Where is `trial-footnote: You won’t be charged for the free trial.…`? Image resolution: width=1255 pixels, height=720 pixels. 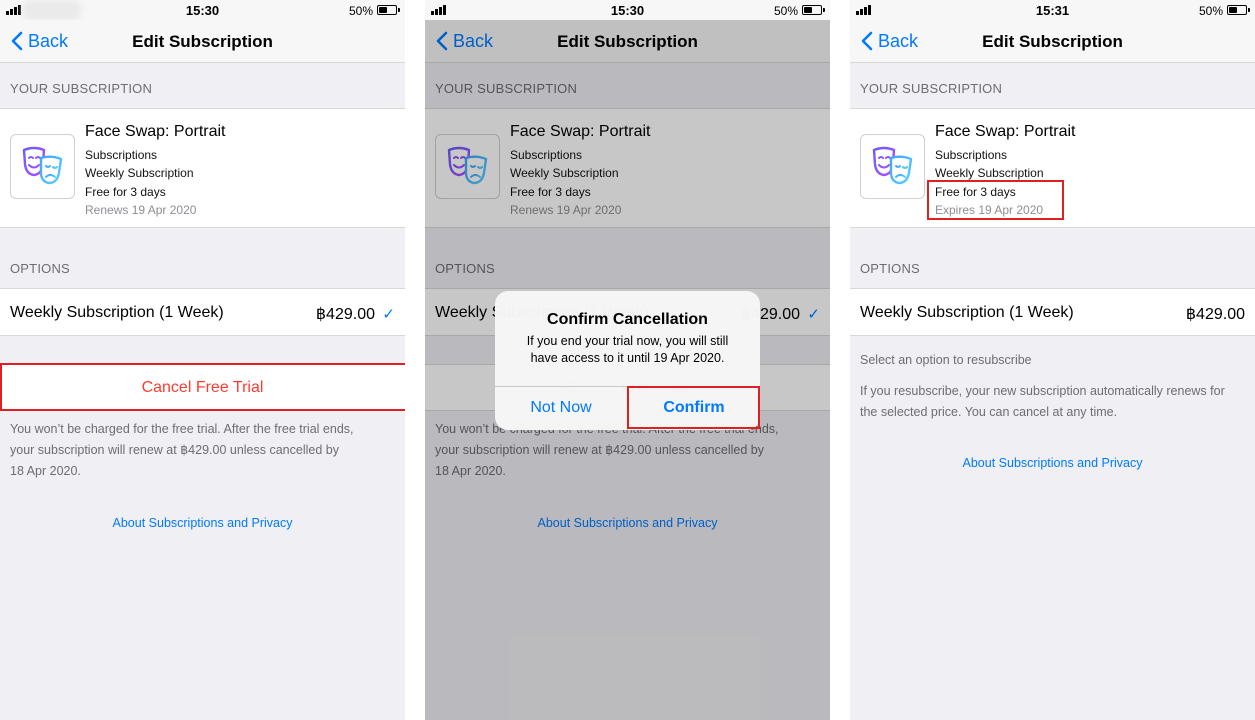 trial-footnote: You won’t be charged for the free trial.… is located at coordinates (202, 450).